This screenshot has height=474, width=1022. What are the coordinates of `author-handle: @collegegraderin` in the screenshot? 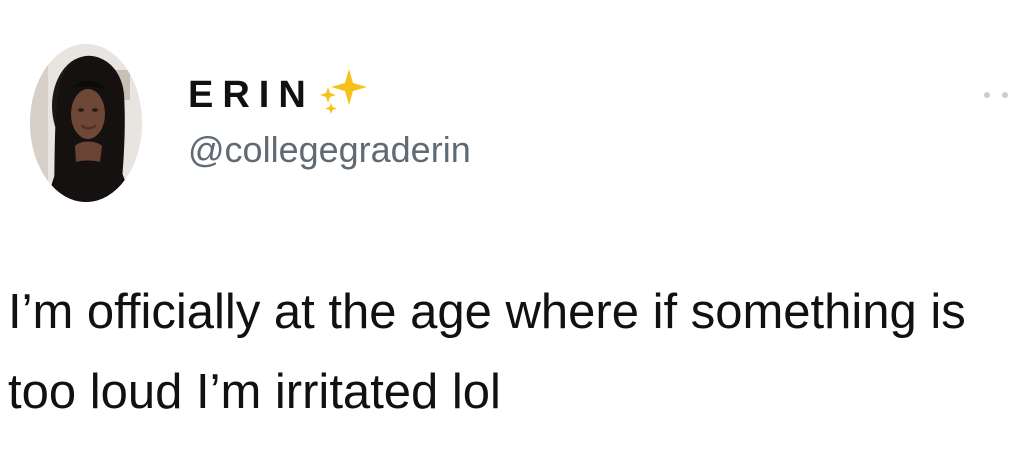 It's located at (329, 150).